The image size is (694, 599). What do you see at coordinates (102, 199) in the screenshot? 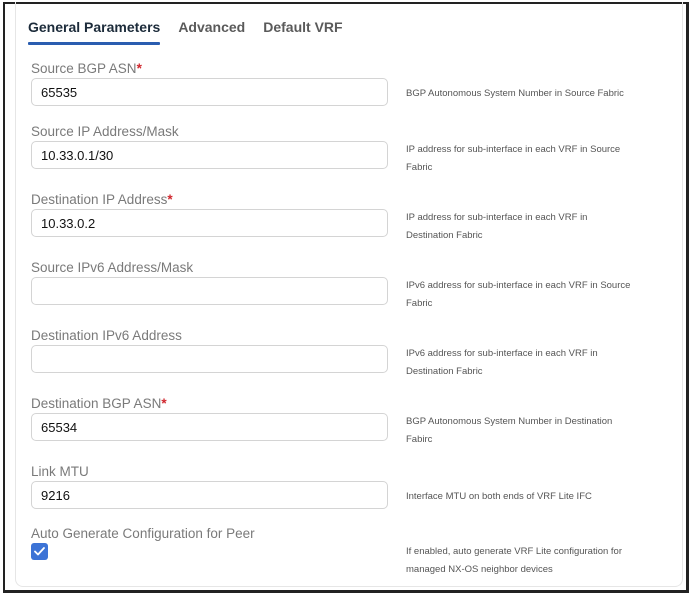
I see `field-label: Destination IP Address*` at bounding box center [102, 199].